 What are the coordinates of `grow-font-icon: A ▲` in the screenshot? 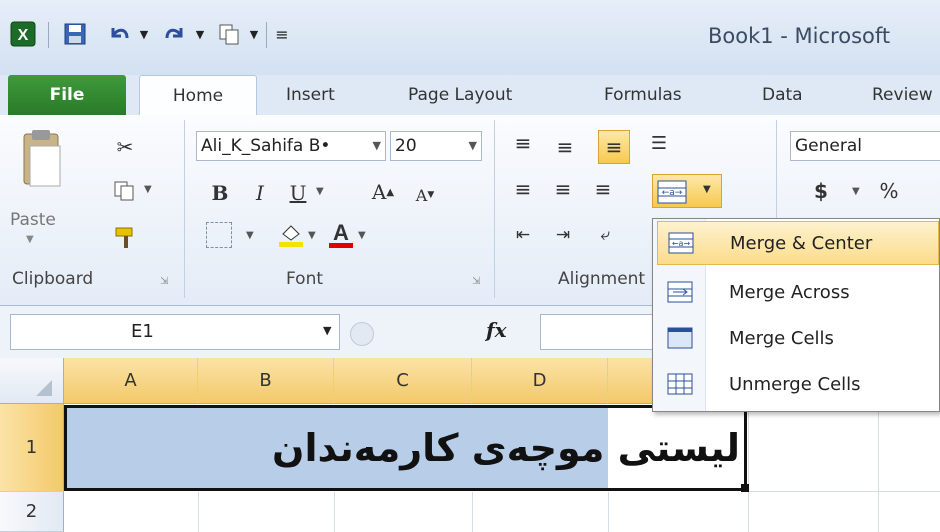 It's located at (383, 192).